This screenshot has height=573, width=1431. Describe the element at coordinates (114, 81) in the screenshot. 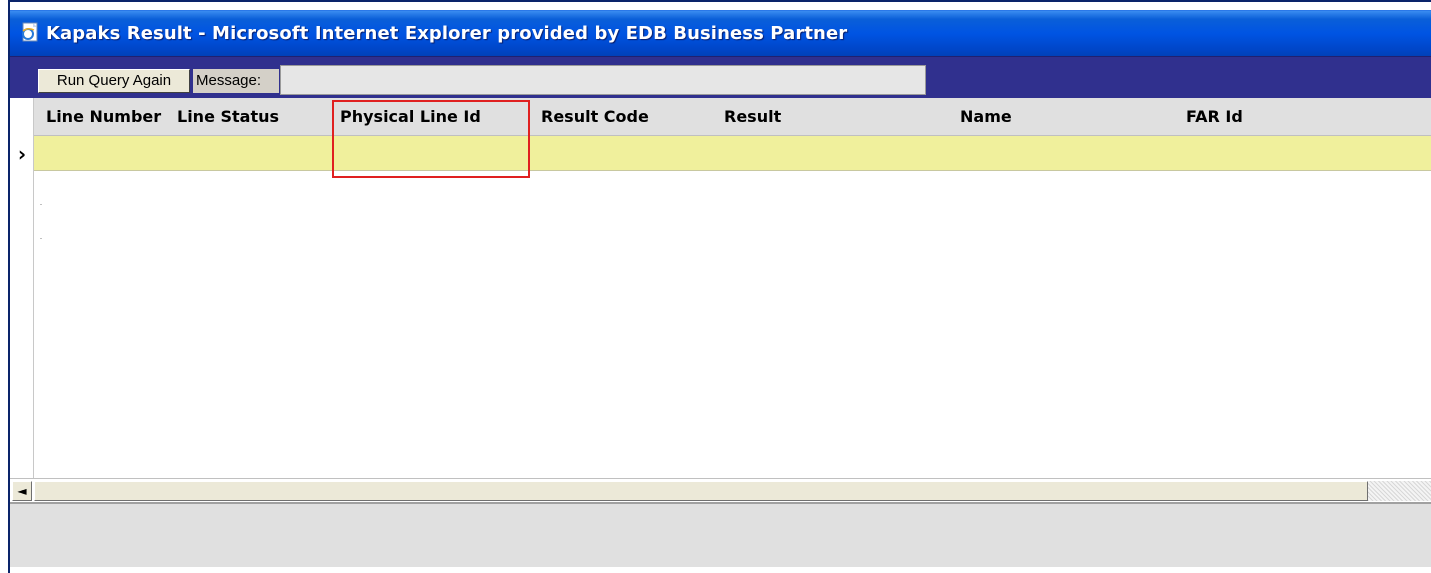

I see `run-query-again-button: Run Query Again` at that location.